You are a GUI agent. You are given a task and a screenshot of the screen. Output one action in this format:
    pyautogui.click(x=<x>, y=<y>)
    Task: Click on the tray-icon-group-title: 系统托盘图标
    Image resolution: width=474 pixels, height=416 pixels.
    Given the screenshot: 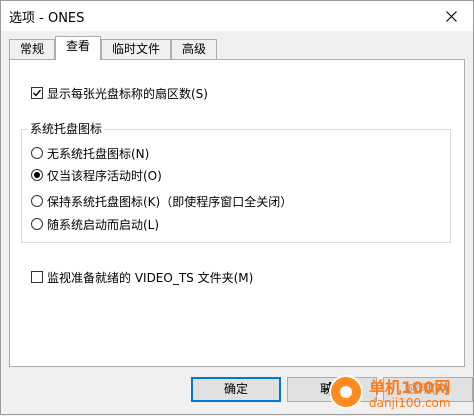 What is the action you would take?
    pyautogui.click(x=66, y=129)
    